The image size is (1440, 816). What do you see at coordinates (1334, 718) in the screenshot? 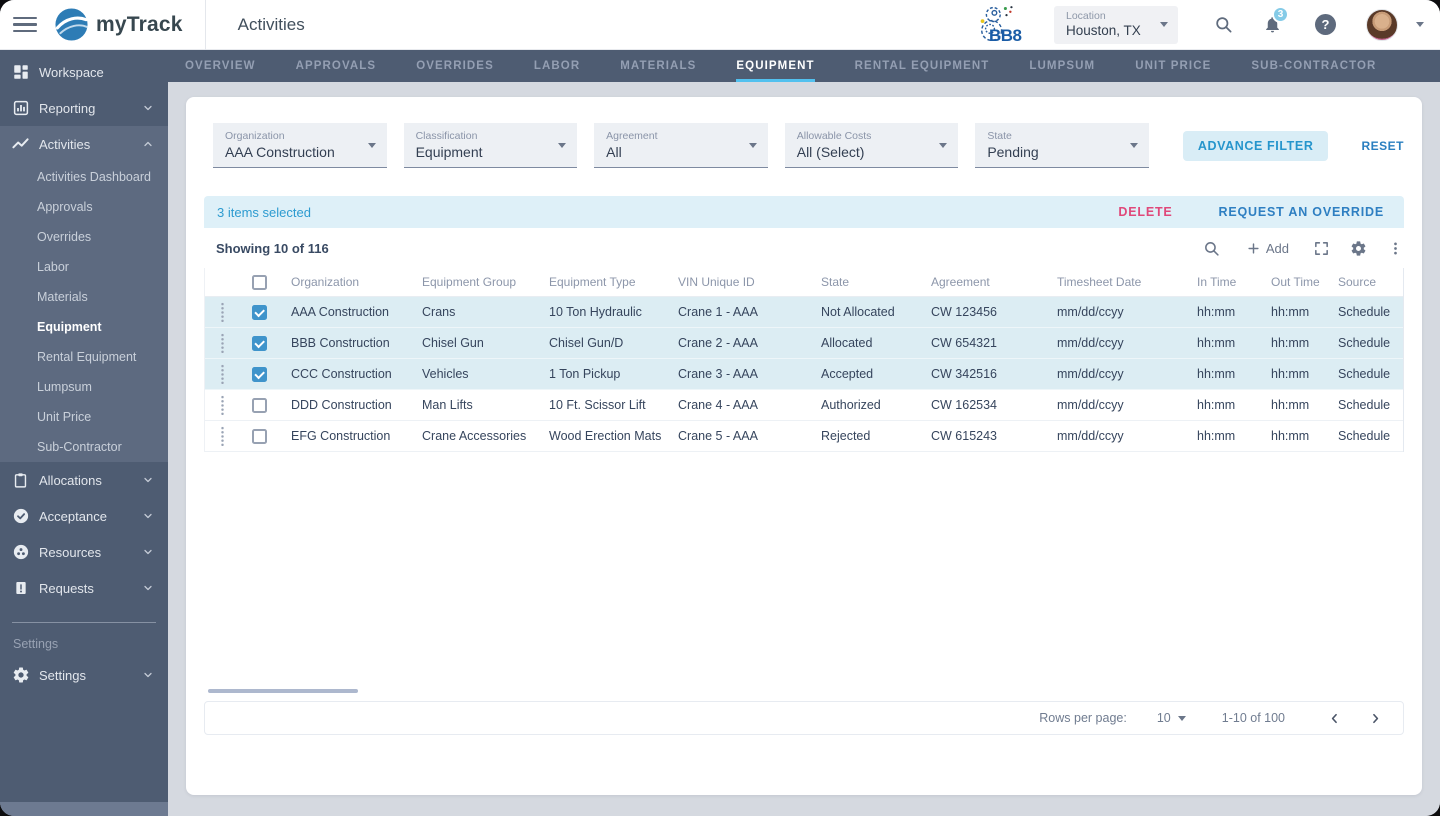
I see `previous-page-button` at bounding box center [1334, 718].